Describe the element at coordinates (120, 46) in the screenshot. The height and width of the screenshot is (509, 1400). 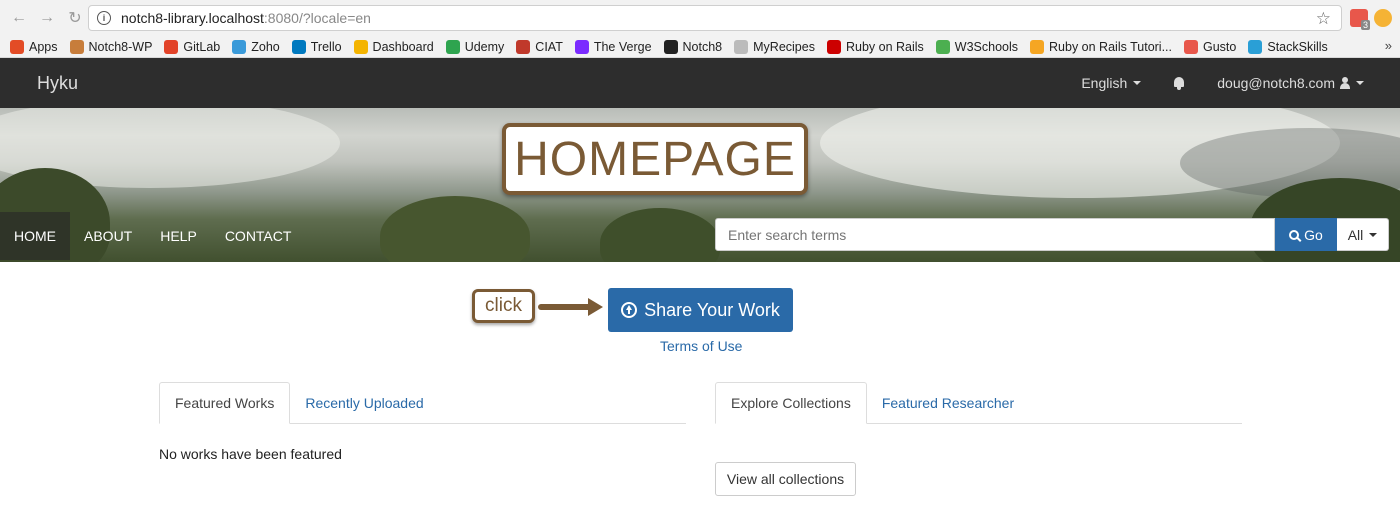
I see `bookmark-label: Notch8-WP` at that location.